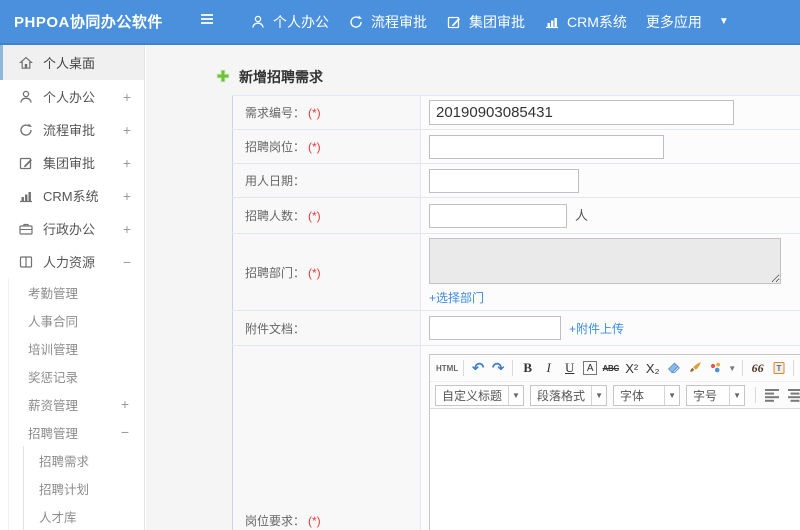 The width and height of the screenshot is (800, 530). Describe the element at coordinates (387, 22) in the screenshot. I see `nav-item-workflow-approval: 流程审批` at that location.